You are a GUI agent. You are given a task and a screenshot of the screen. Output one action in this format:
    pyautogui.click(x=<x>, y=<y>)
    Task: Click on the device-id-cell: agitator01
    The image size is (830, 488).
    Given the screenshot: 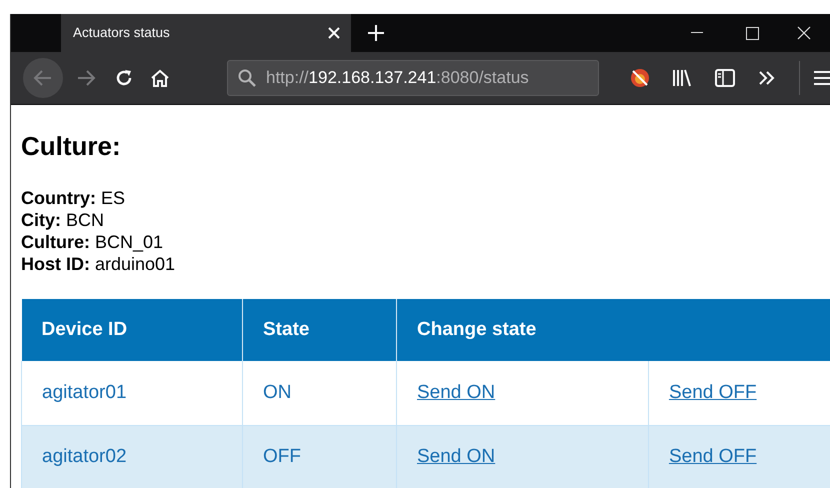 What is the action you would take?
    pyautogui.click(x=132, y=393)
    